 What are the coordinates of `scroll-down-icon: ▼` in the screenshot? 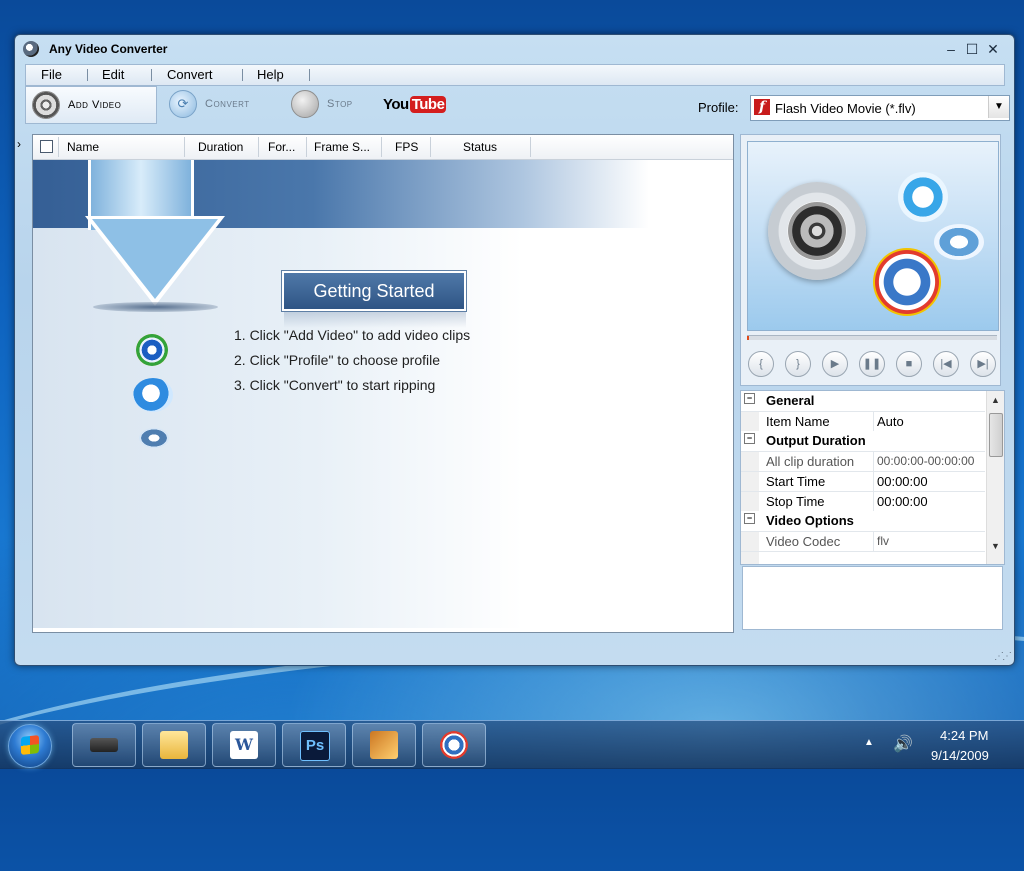 It's located at (995, 546).